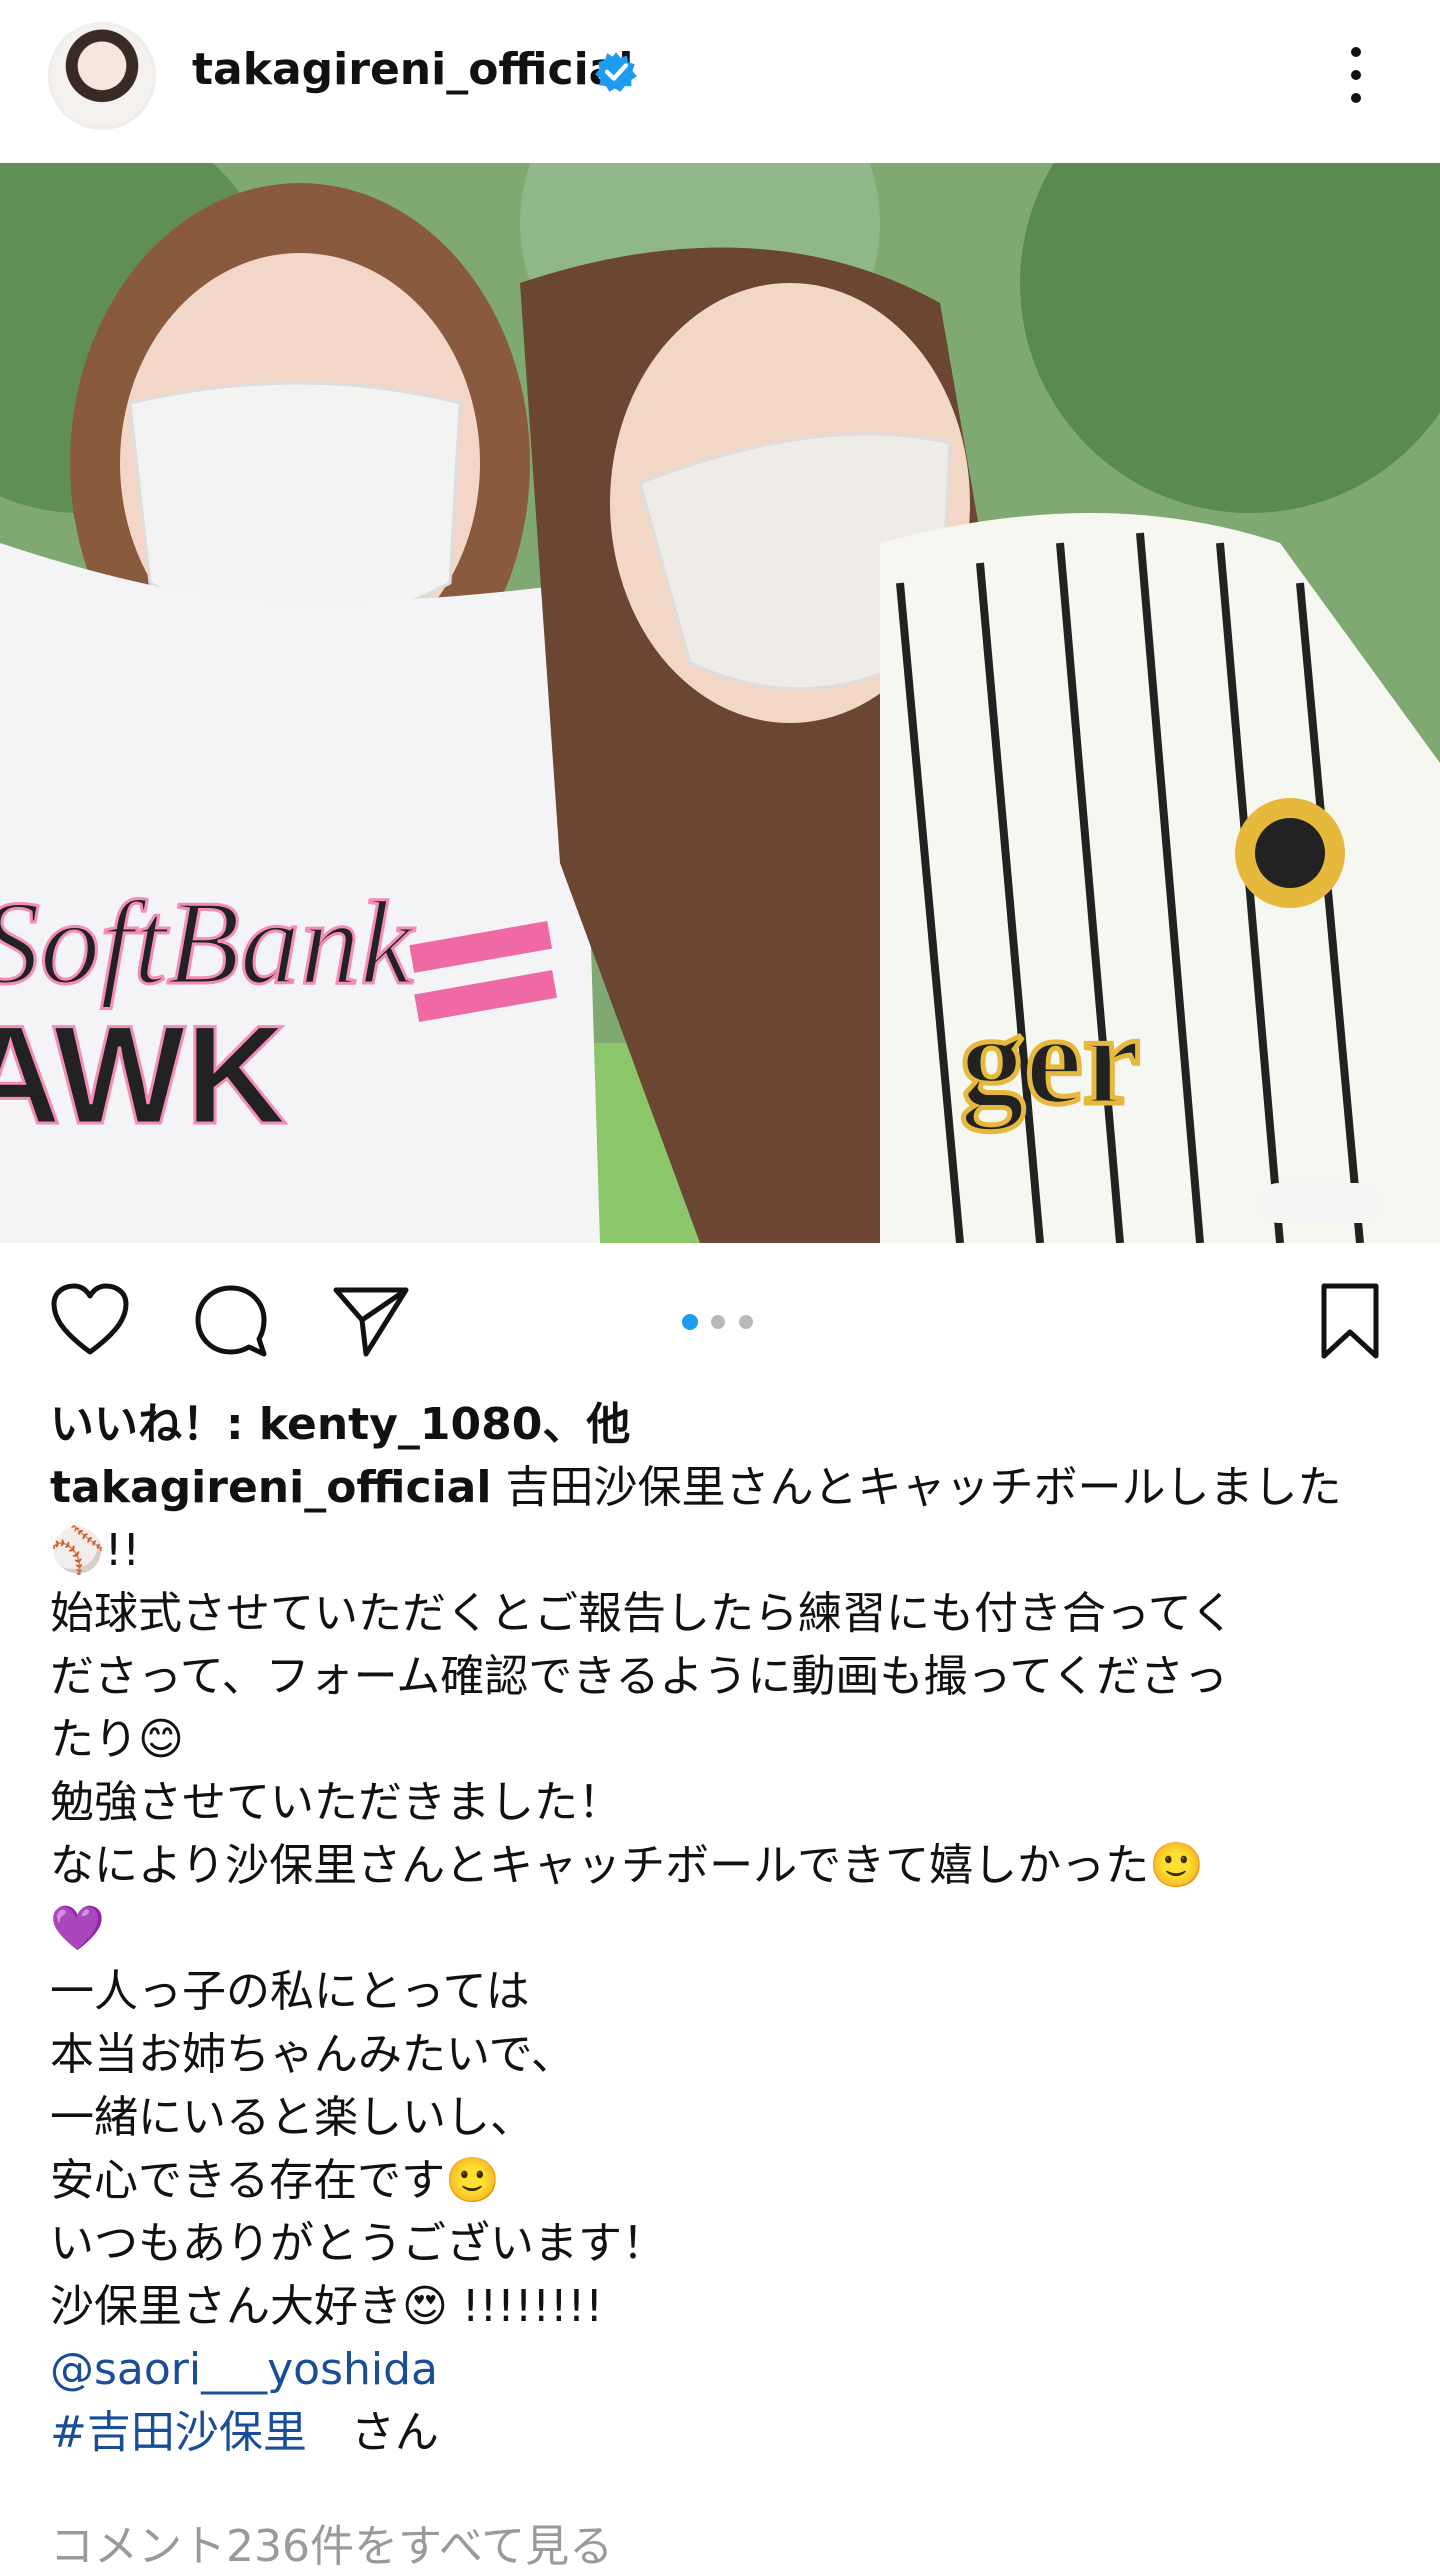 This screenshot has height=2574, width=1440. I want to click on caption-line-4: ださって、フォーム確認できるように動画も撮ってくださっ, so click(639, 1676).